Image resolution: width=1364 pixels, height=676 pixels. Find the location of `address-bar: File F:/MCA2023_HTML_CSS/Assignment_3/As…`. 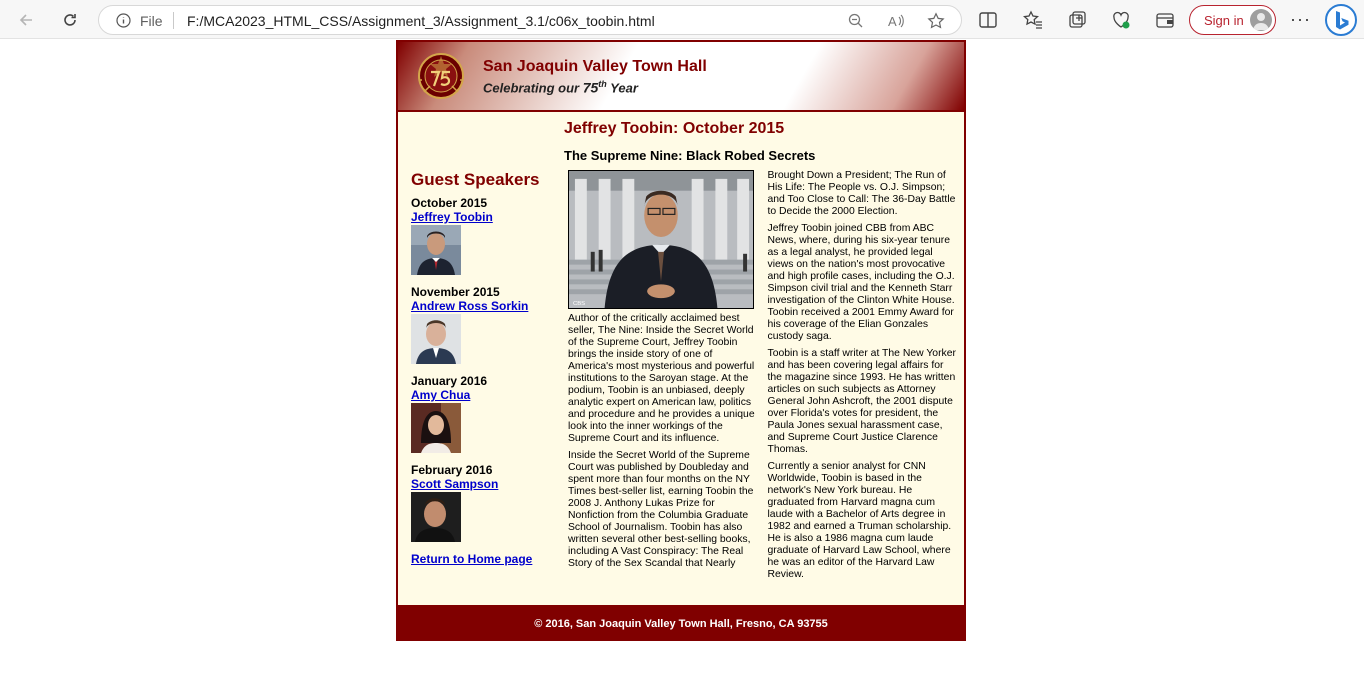

address-bar: File F:/MCA2023_HTML_CSS/Assignment_3/As… is located at coordinates (530, 20).